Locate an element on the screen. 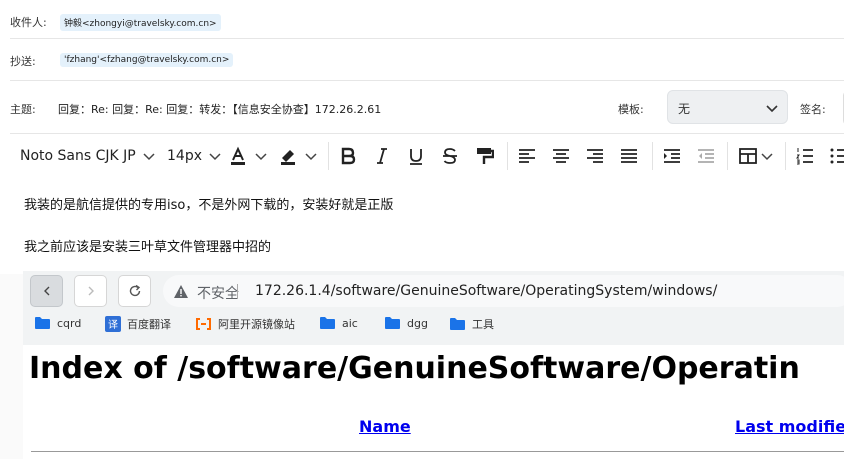  bold-icon is located at coordinates (348, 156).